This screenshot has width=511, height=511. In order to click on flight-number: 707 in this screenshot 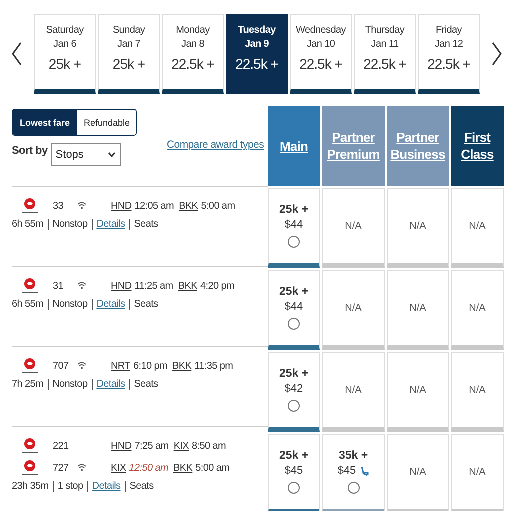, I will do `click(61, 366)`.